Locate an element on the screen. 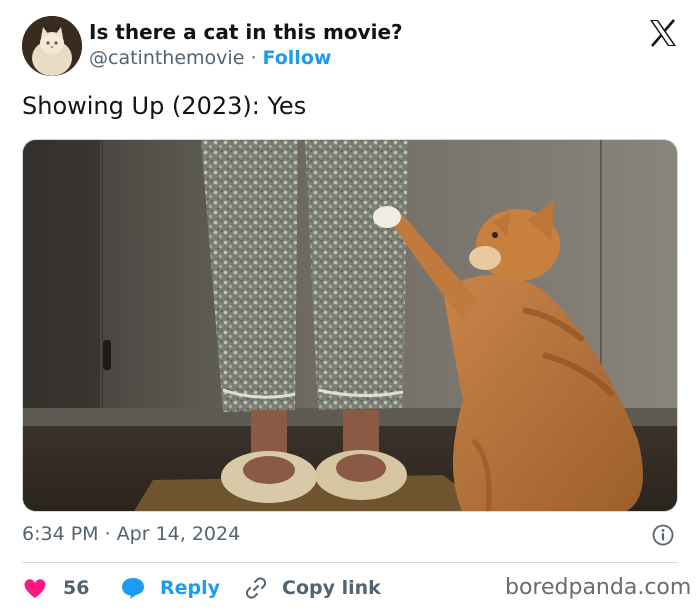 This screenshot has height=614, width=700. follow-button: Follow is located at coordinates (297, 58).